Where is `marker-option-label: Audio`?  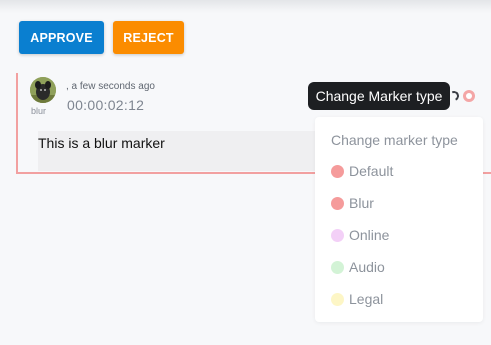
marker-option-label: Audio is located at coordinates (367, 267).